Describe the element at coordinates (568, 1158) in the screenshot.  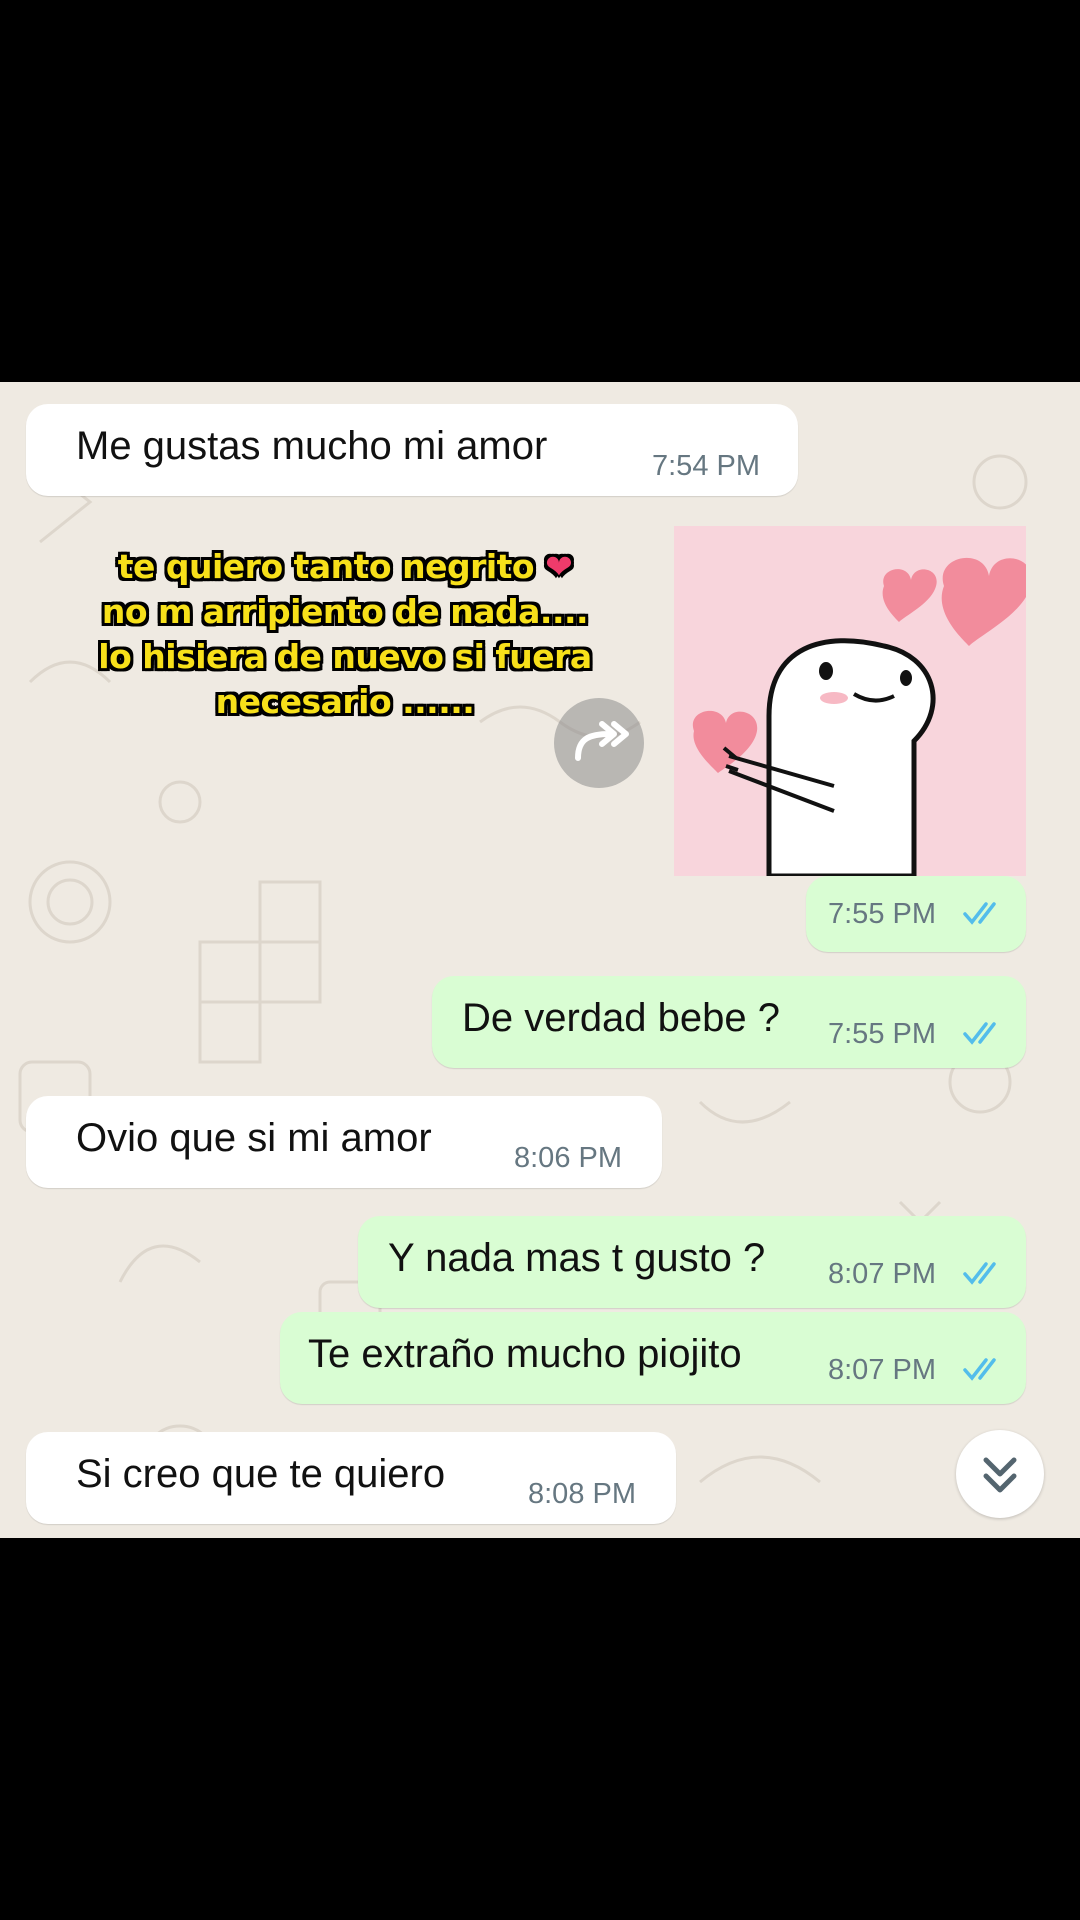
I see `message-time: 8:06 PM` at that location.